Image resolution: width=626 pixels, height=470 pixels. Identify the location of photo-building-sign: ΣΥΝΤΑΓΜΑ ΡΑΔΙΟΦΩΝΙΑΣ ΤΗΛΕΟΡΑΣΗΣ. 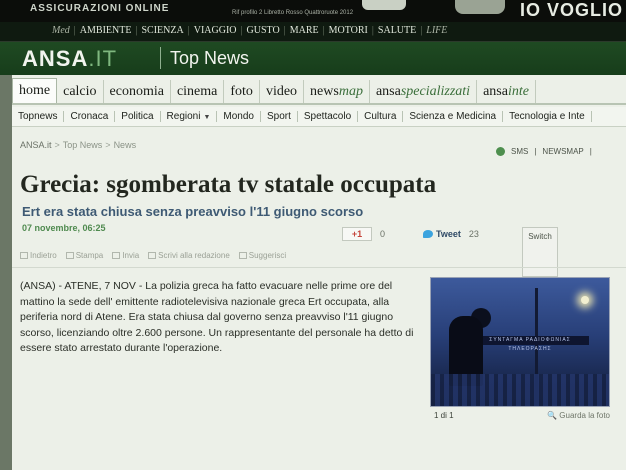
(530, 344).